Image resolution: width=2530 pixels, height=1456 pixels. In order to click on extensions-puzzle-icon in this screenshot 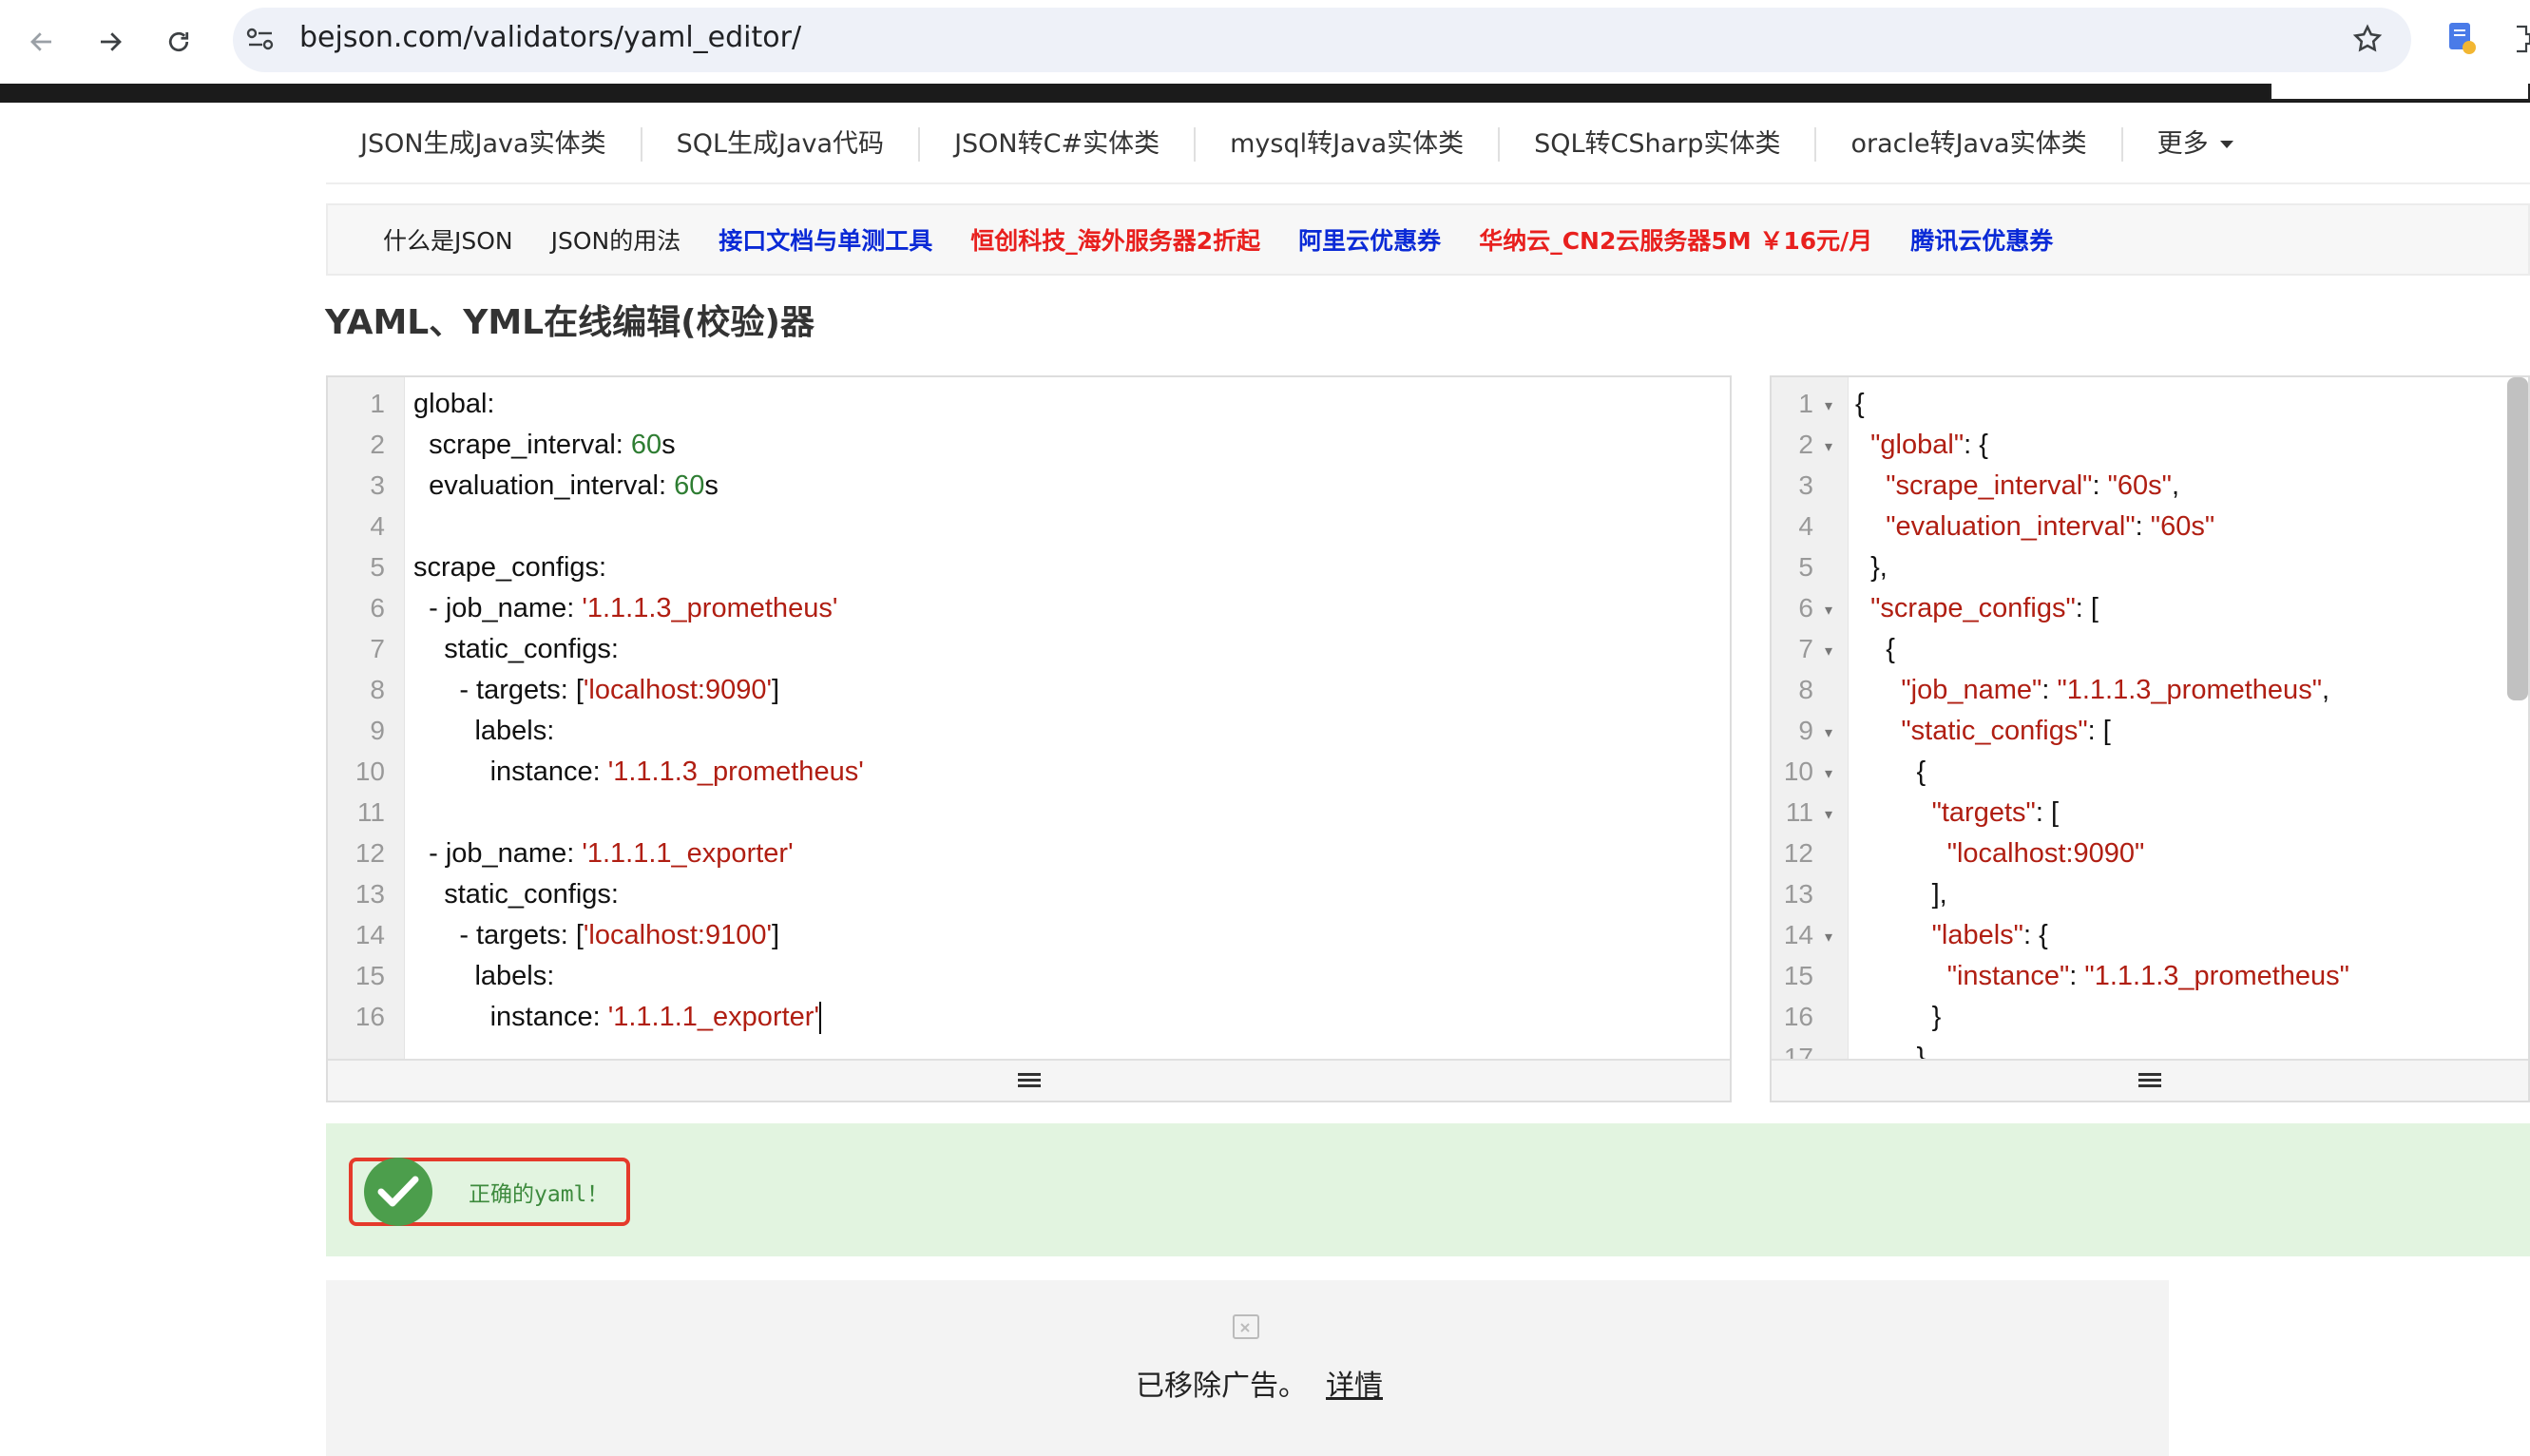, I will do `click(2520, 41)`.